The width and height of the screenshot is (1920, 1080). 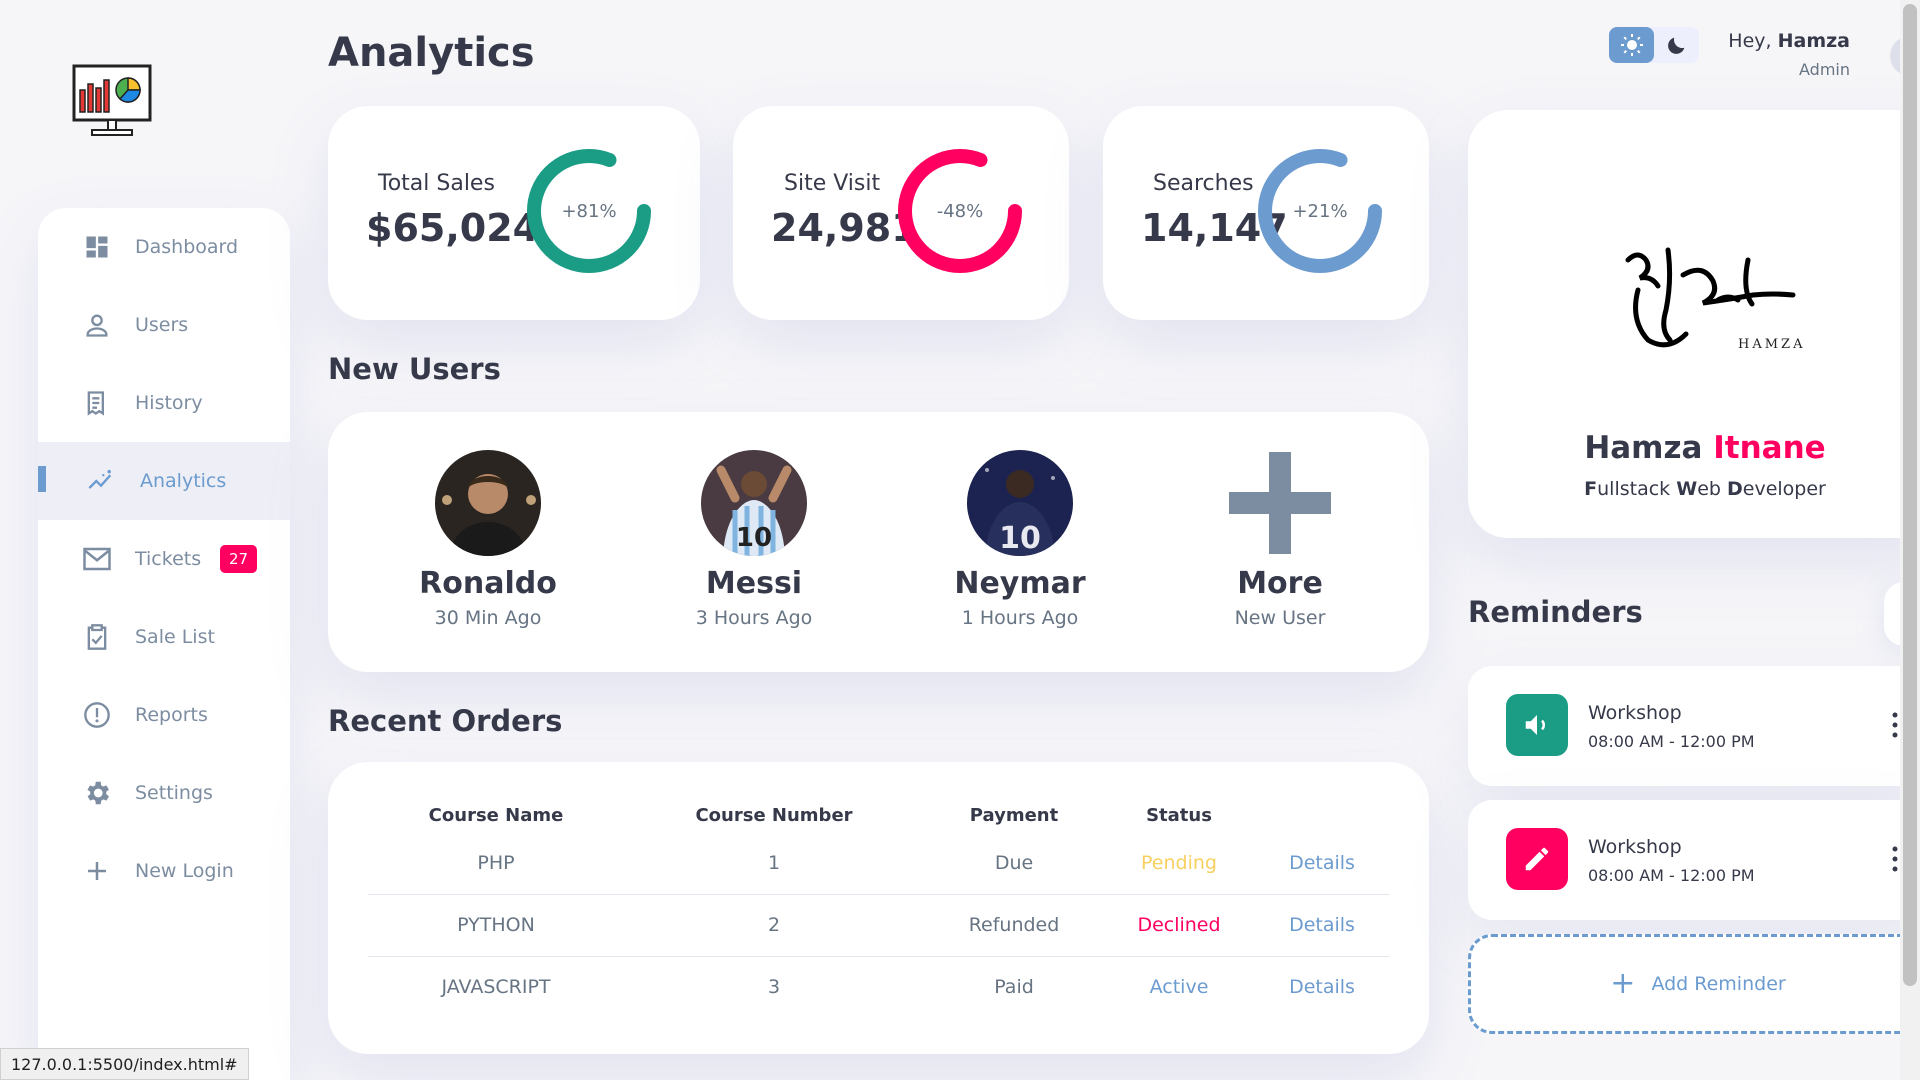 I want to click on moon-icon, so click(x=1676, y=45).